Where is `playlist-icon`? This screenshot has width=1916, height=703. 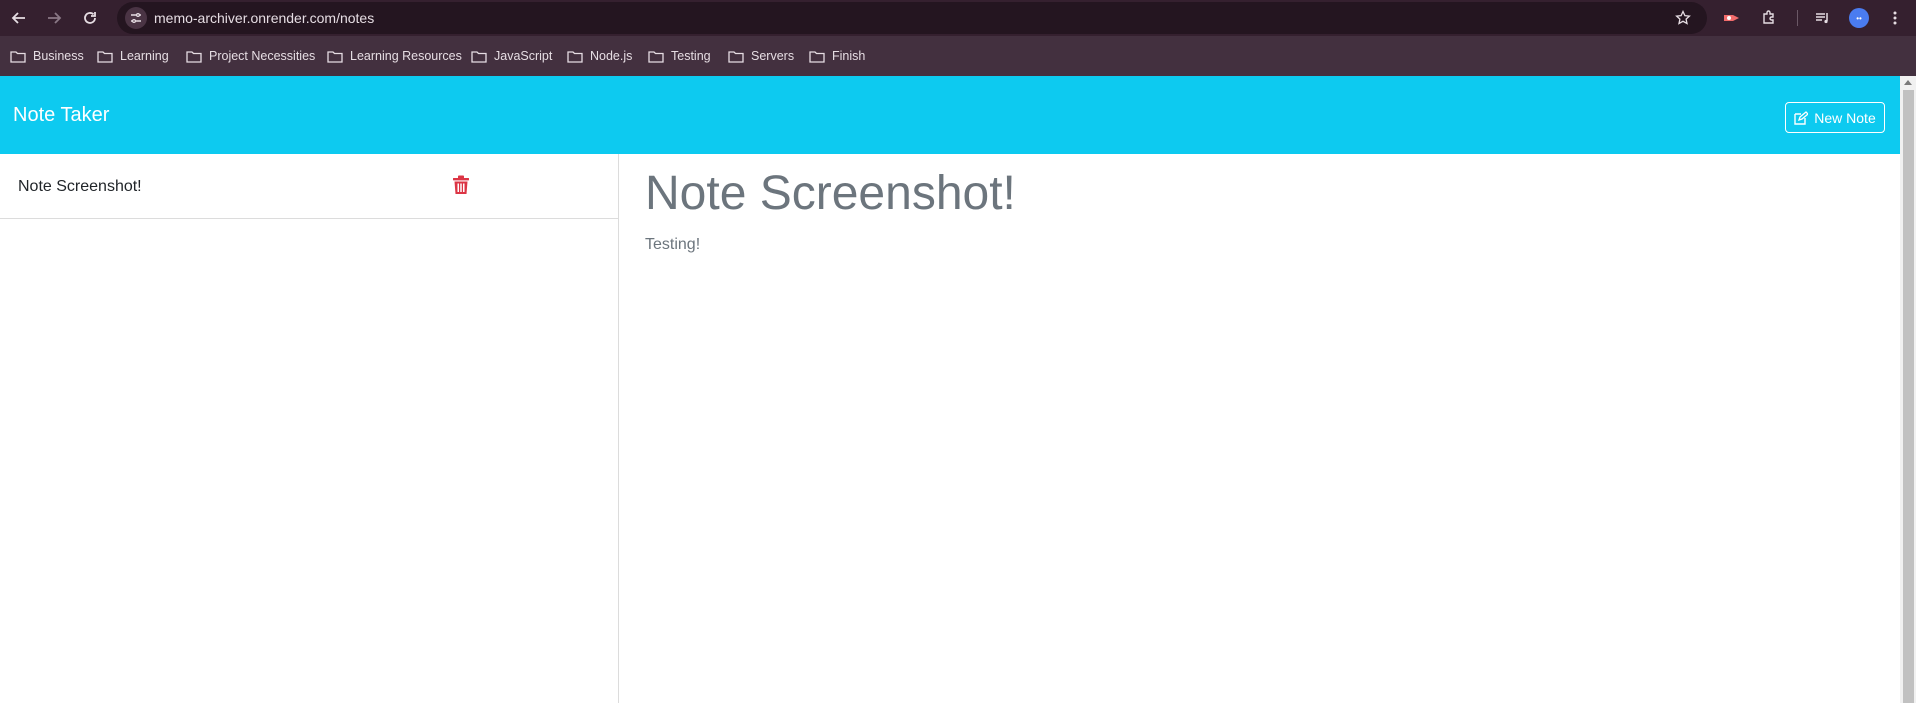 playlist-icon is located at coordinates (1822, 18).